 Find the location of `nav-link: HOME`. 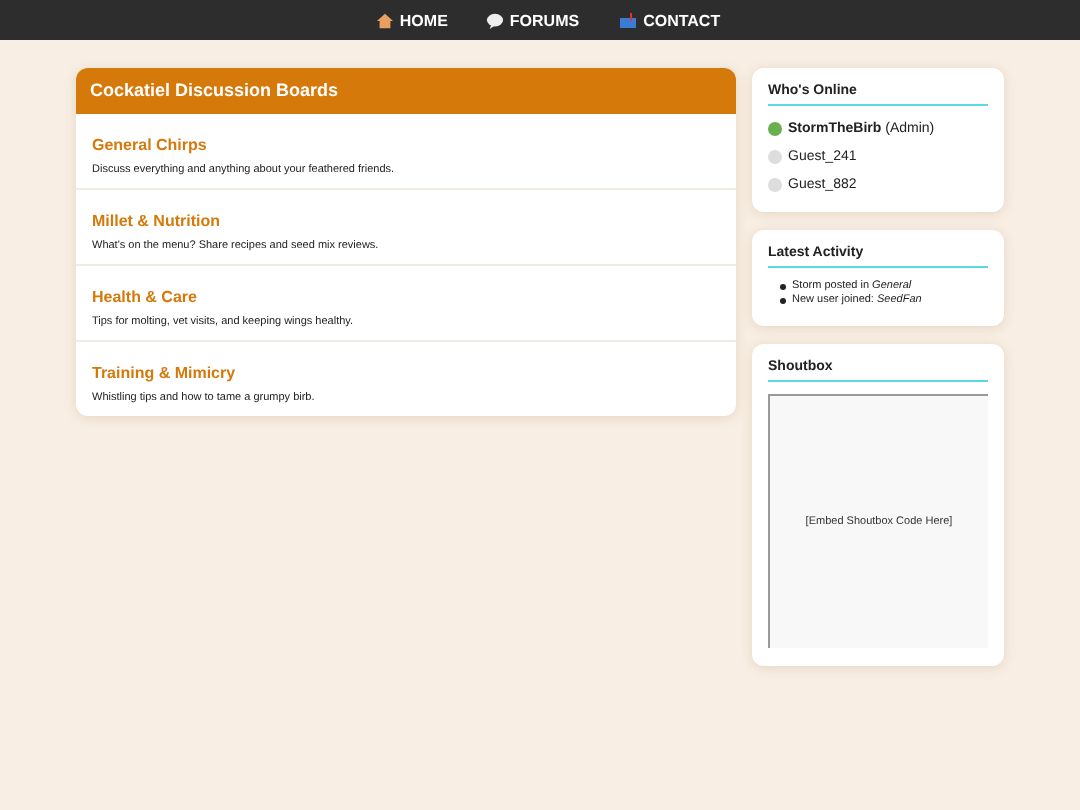

nav-link: HOME is located at coordinates (411, 20).